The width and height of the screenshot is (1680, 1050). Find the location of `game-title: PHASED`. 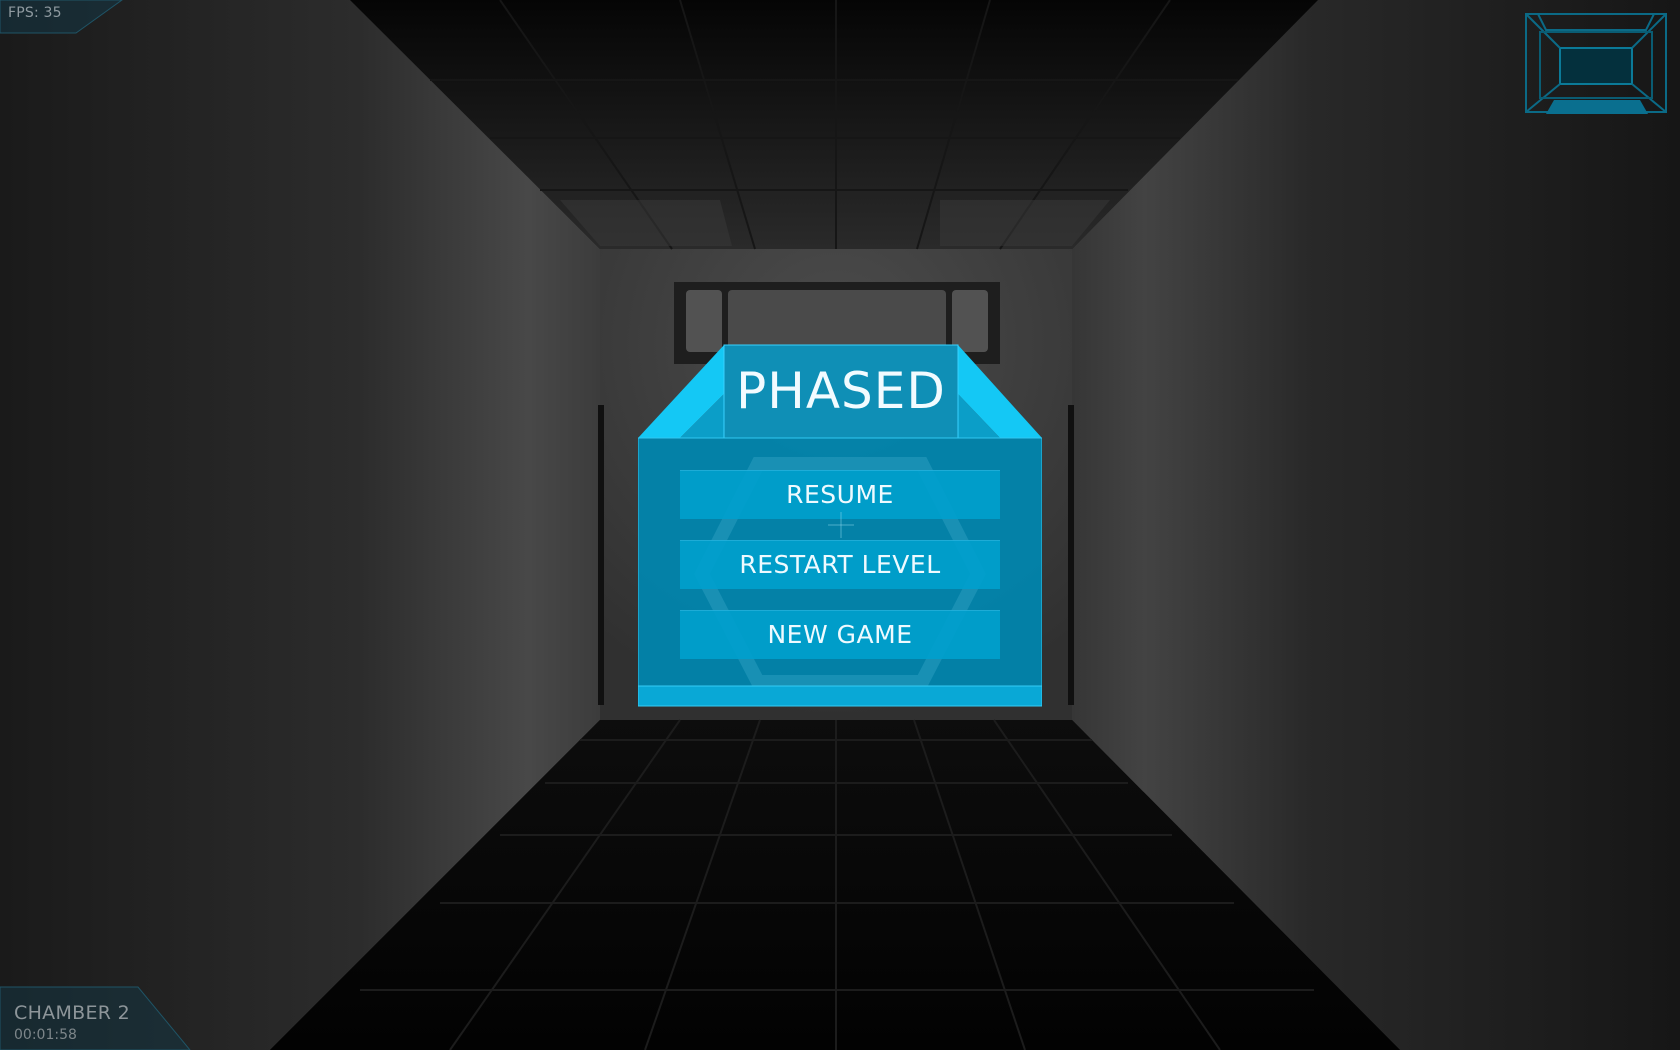

game-title: PHASED is located at coordinates (841, 391).